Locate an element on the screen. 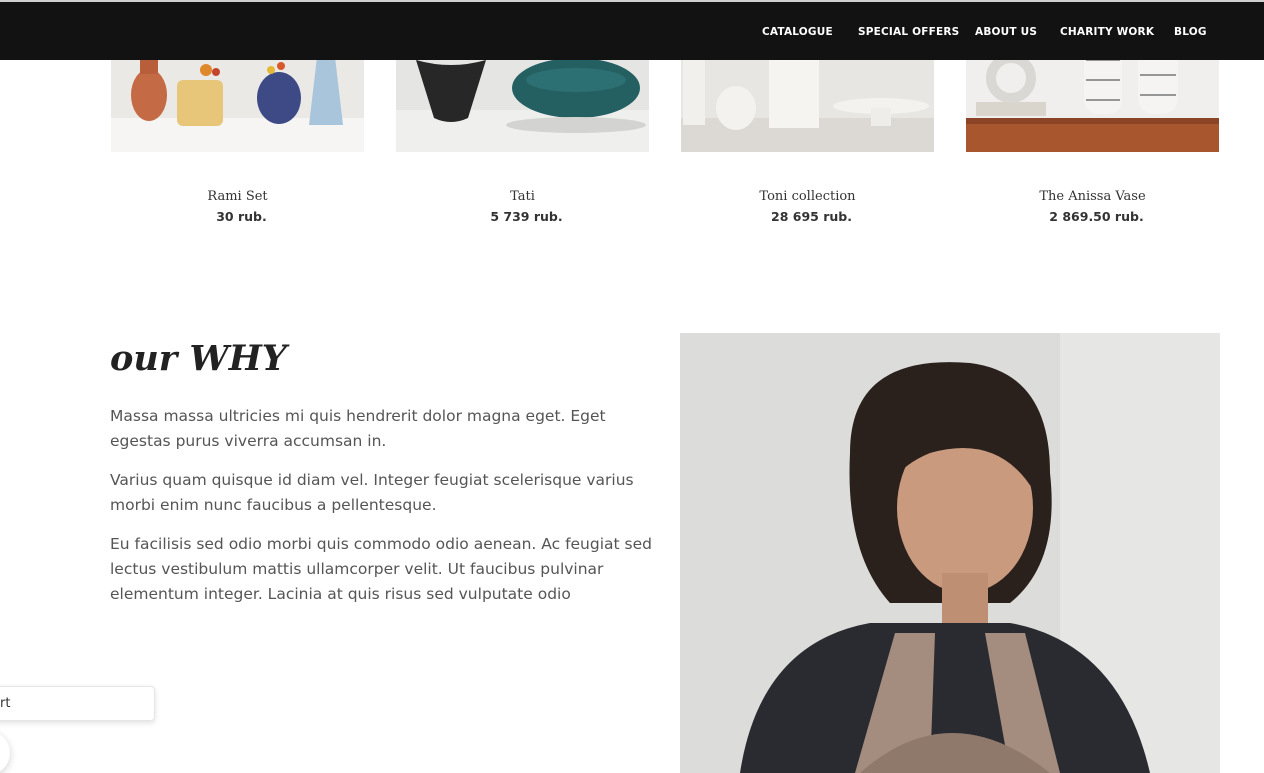 This screenshot has height=773, width=1264. nav-link-blog: BLOG is located at coordinates (1190, 32).